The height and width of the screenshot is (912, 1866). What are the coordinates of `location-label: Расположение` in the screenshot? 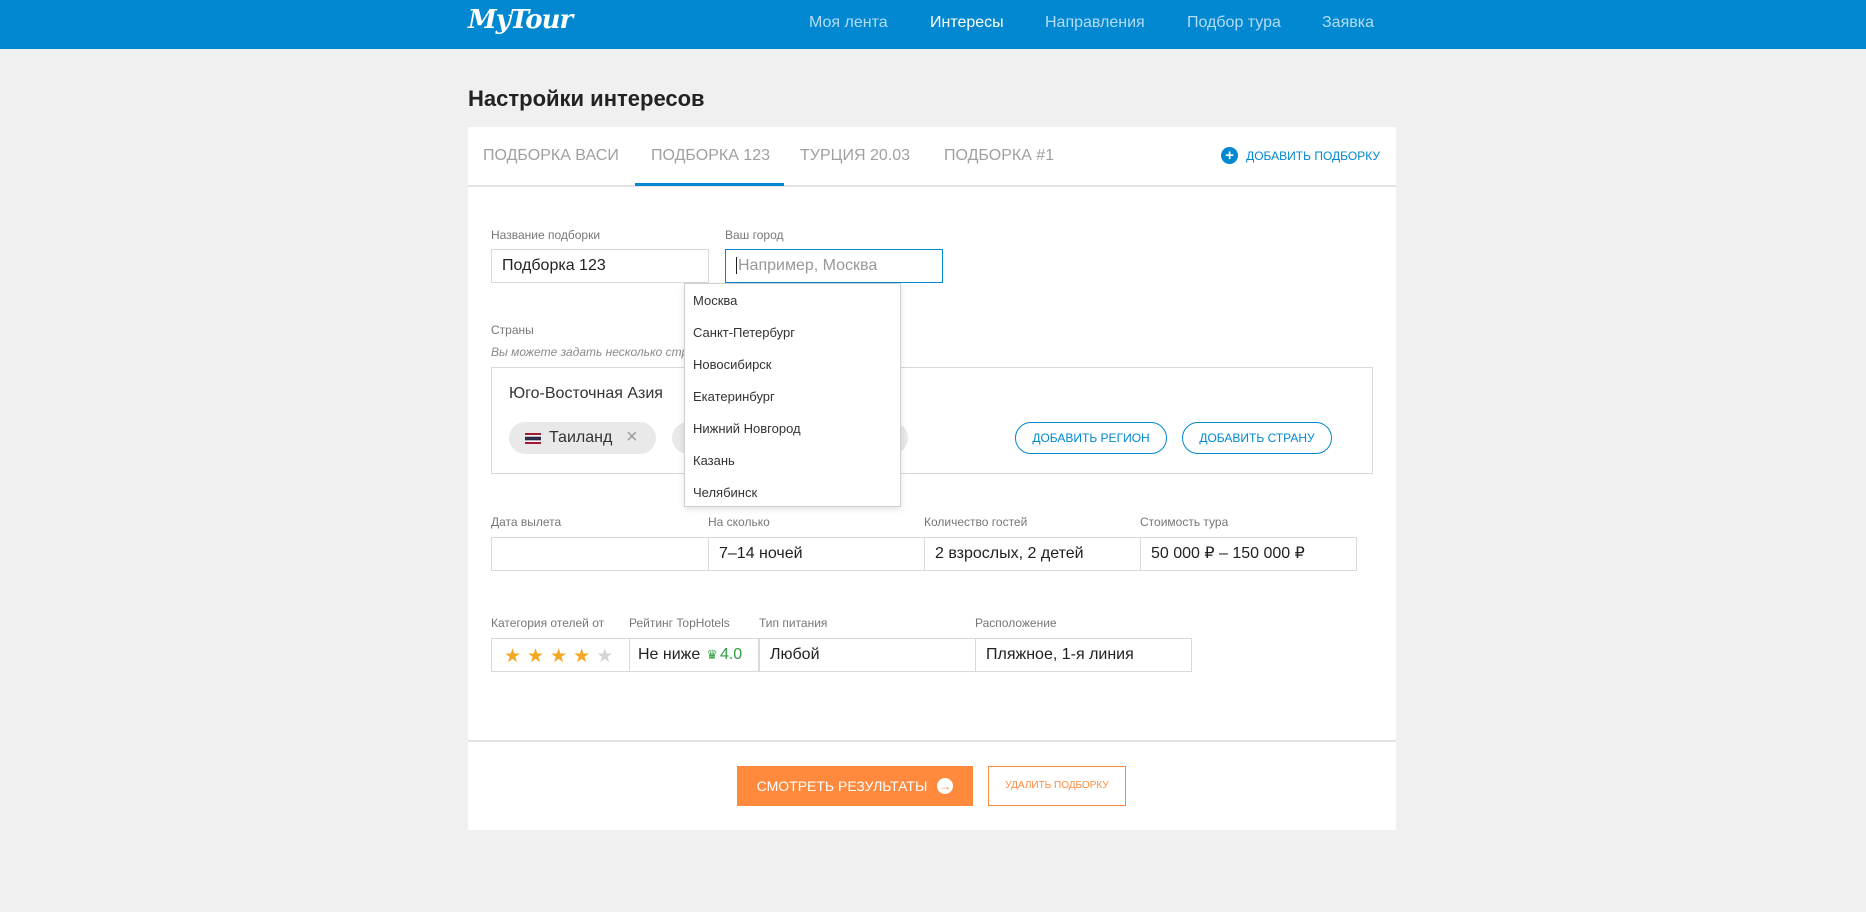 It's located at (1016, 623).